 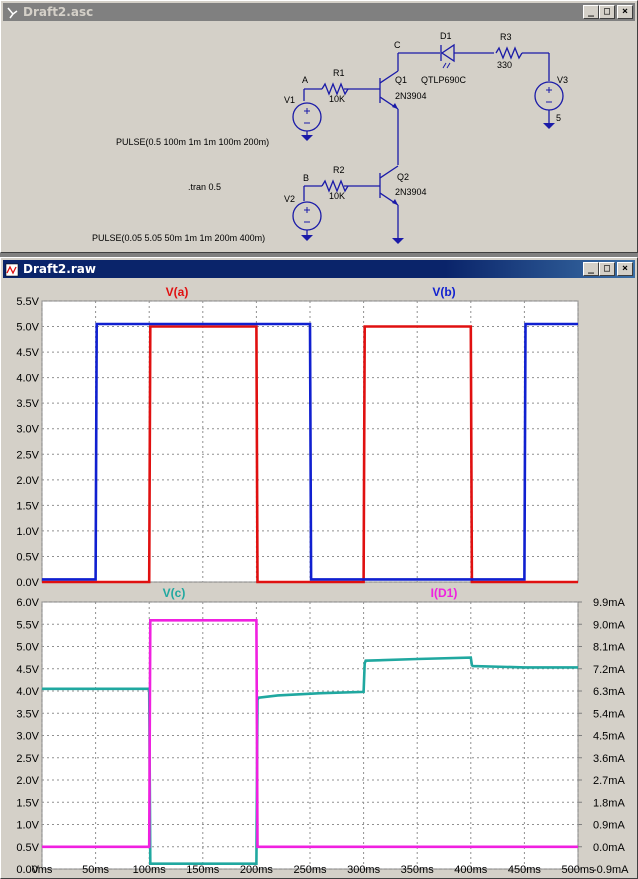 I want to click on y2-tick-label: 5.4mA, so click(x=609, y=714).